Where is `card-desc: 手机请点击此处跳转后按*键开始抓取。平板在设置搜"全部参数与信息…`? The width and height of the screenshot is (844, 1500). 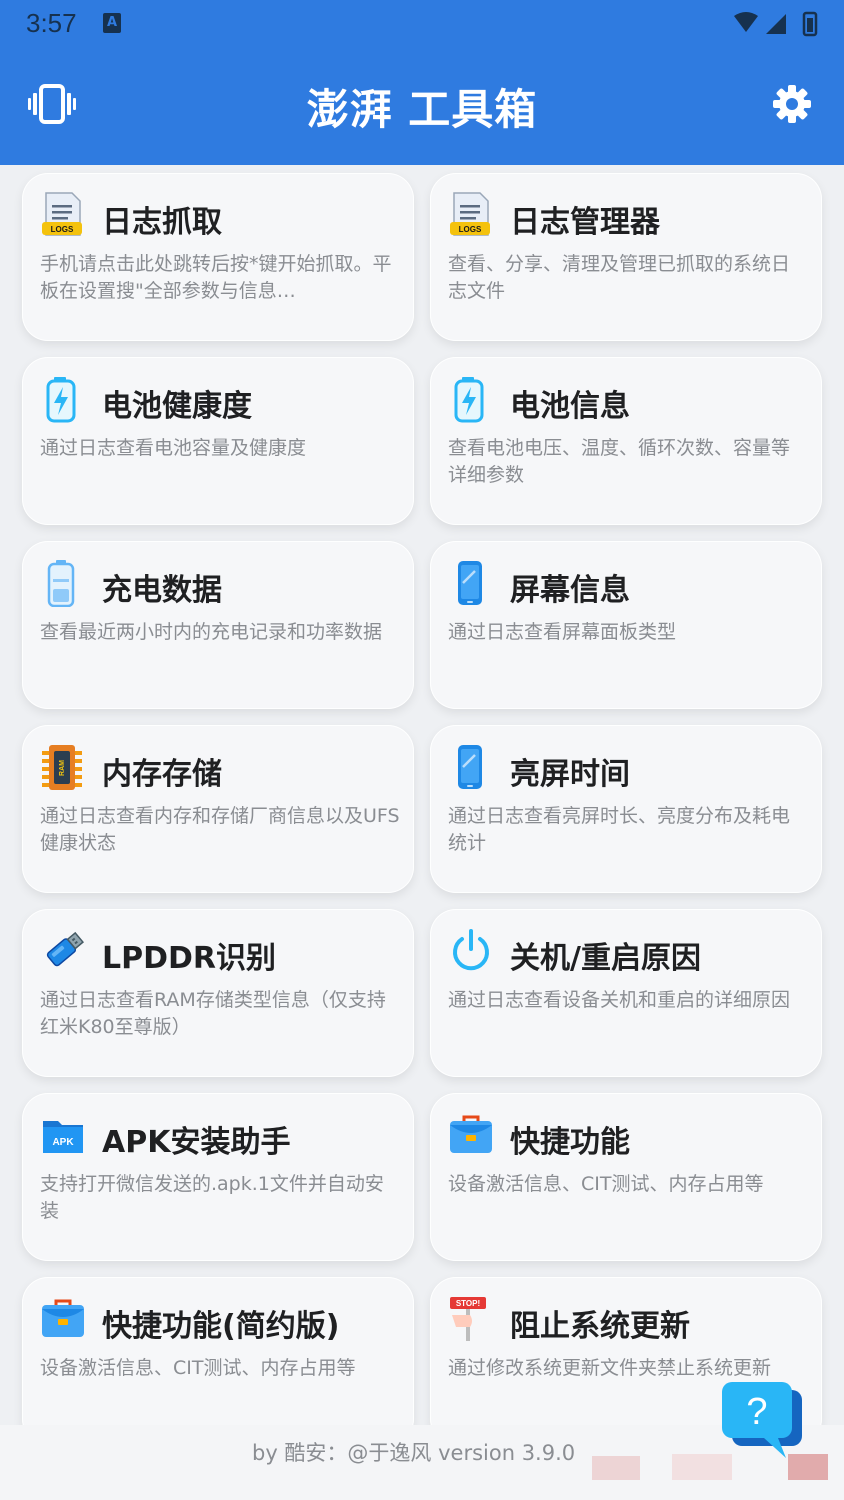
card-desc: 手机请点击此处跳转后按*键开始抓取。平板在设置搜"全部参数与信息… is located at coordinates (216, 277).